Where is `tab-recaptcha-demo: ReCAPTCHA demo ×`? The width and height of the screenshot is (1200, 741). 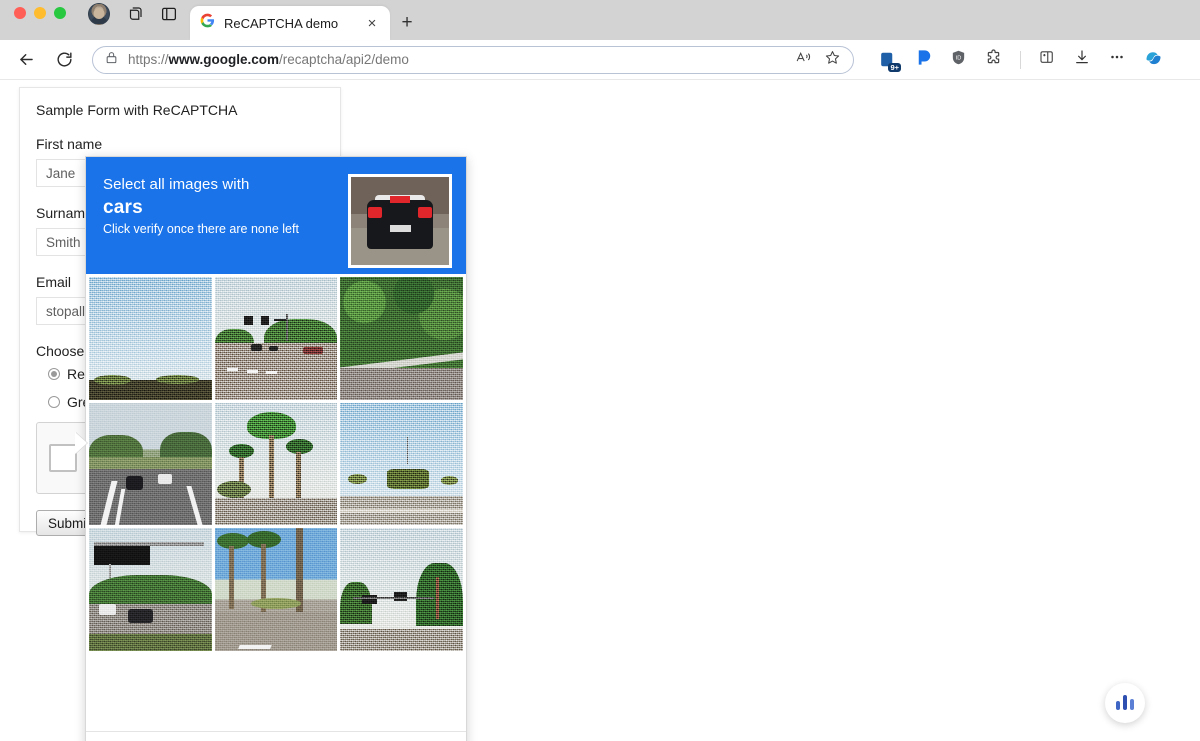 tab-recaptcha-demo: ReCAPTCHA demo × is located at coordinates (290, 23).